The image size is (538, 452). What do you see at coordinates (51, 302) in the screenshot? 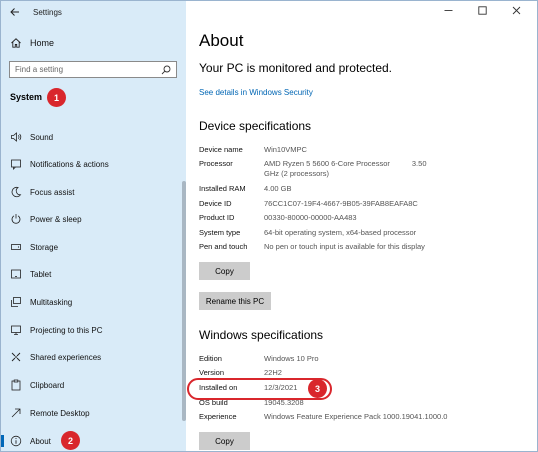
I see `sidebar-item-label: Multitasking` at bounding box center [51, 302].